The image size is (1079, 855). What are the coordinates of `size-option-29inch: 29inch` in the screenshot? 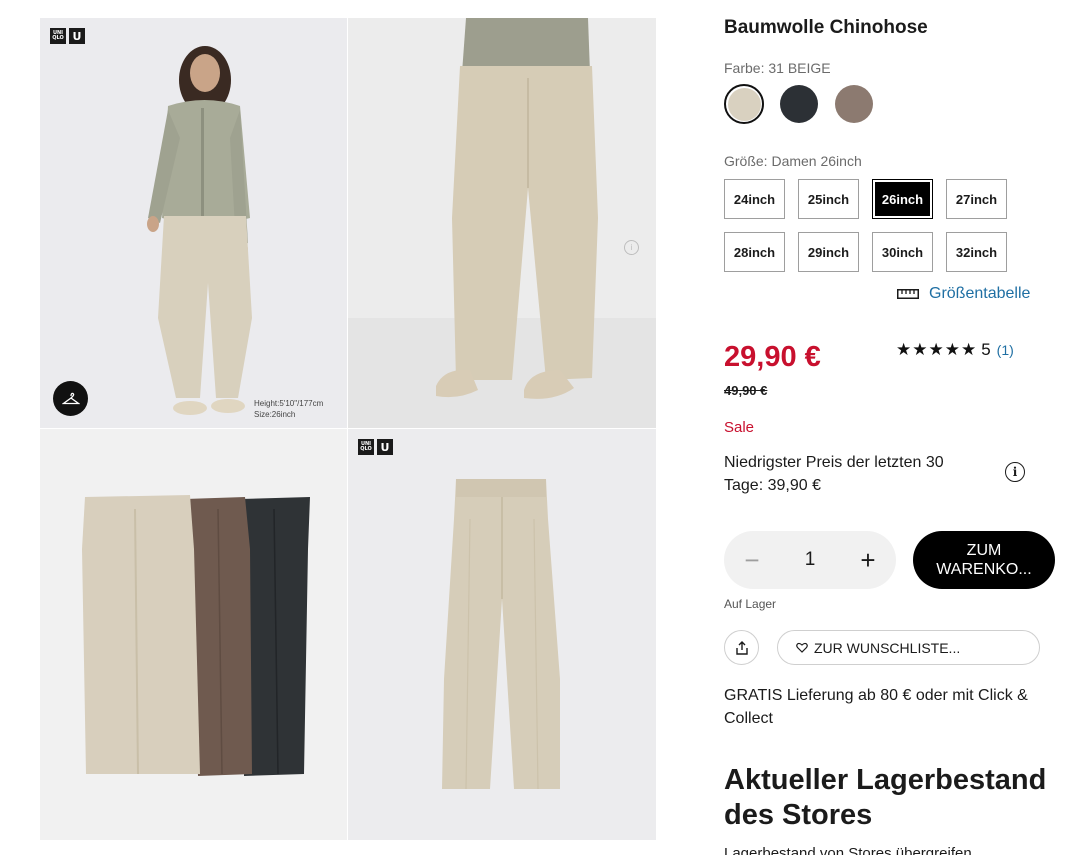 It's located at (828, 252).